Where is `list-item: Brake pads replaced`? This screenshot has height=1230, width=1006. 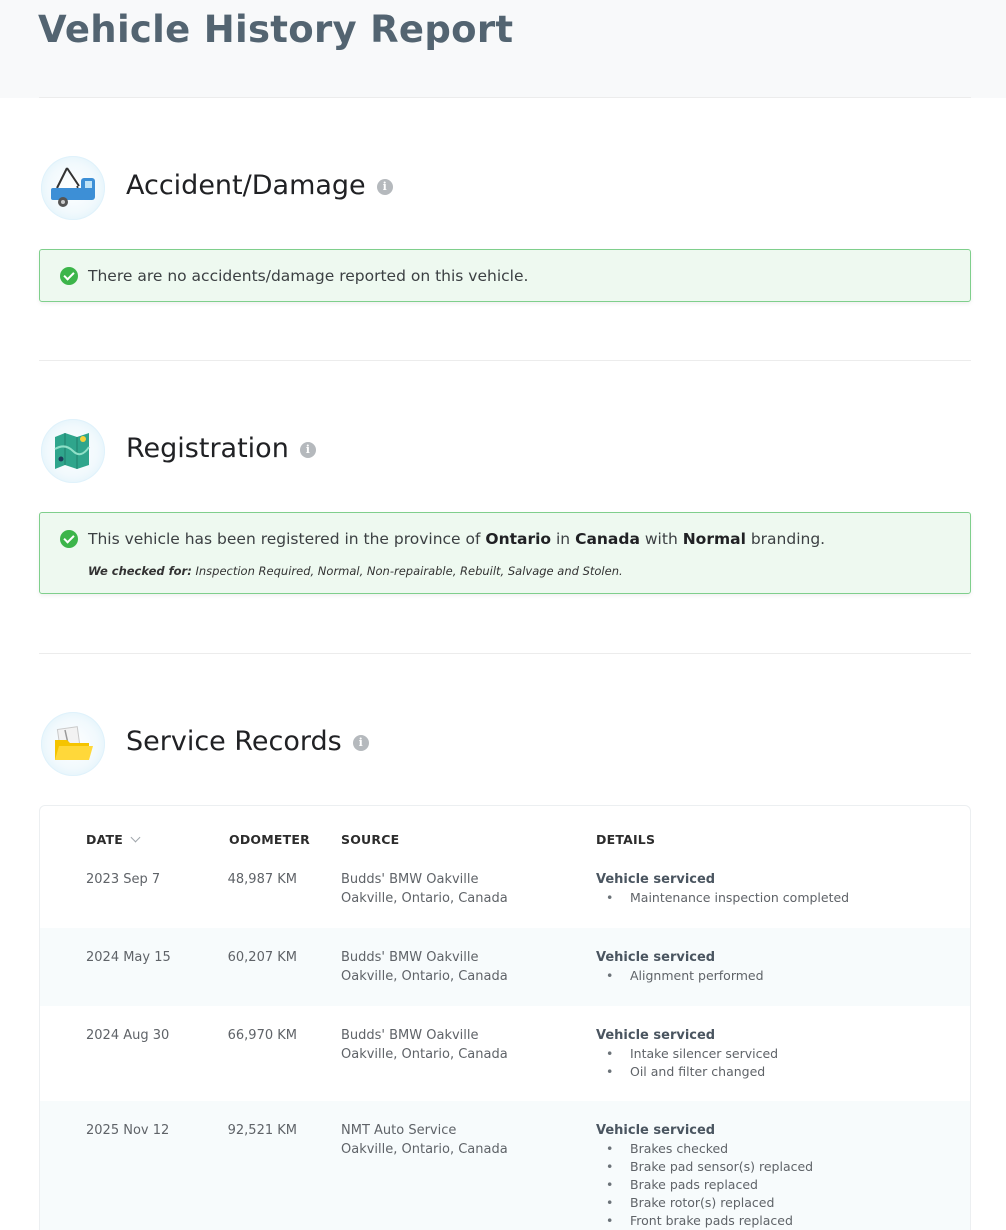 list-item: Brake pads replaced is located at coordinates (704, 1185).